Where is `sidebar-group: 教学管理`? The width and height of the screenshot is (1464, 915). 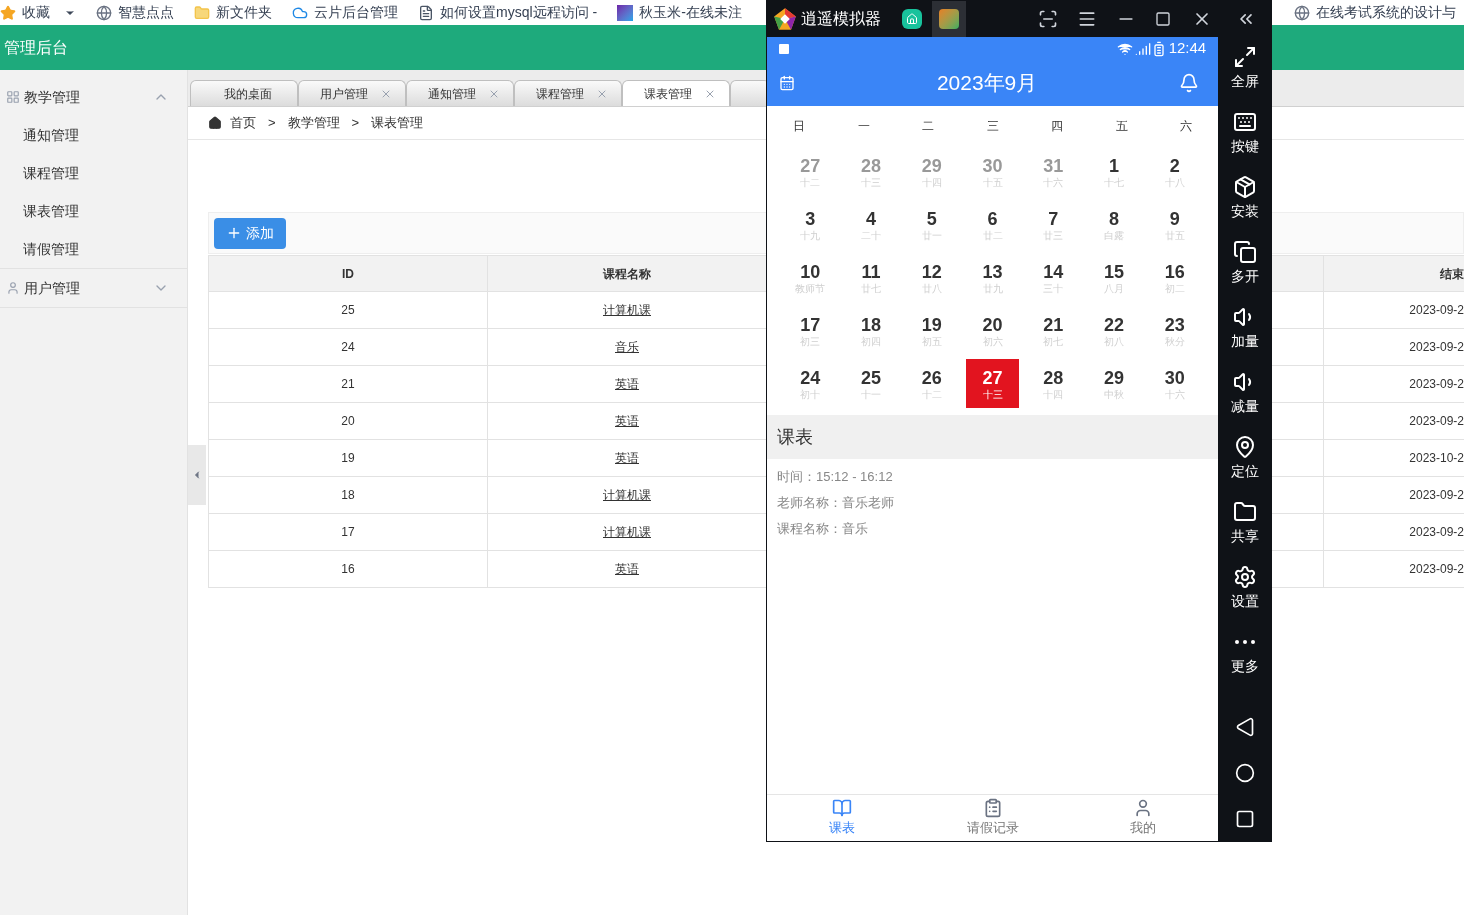 sidebar-group: 教学管理 is located at coordinates (93, 97).